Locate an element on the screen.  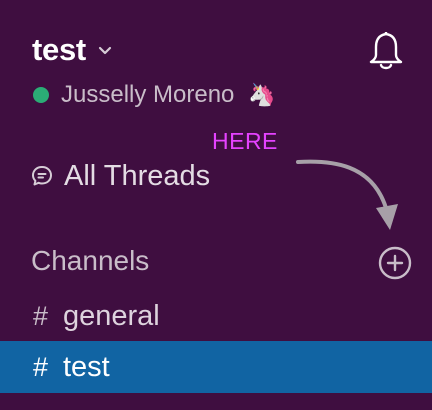
annotation-arrow-icon is located at coordinates (347, 194).